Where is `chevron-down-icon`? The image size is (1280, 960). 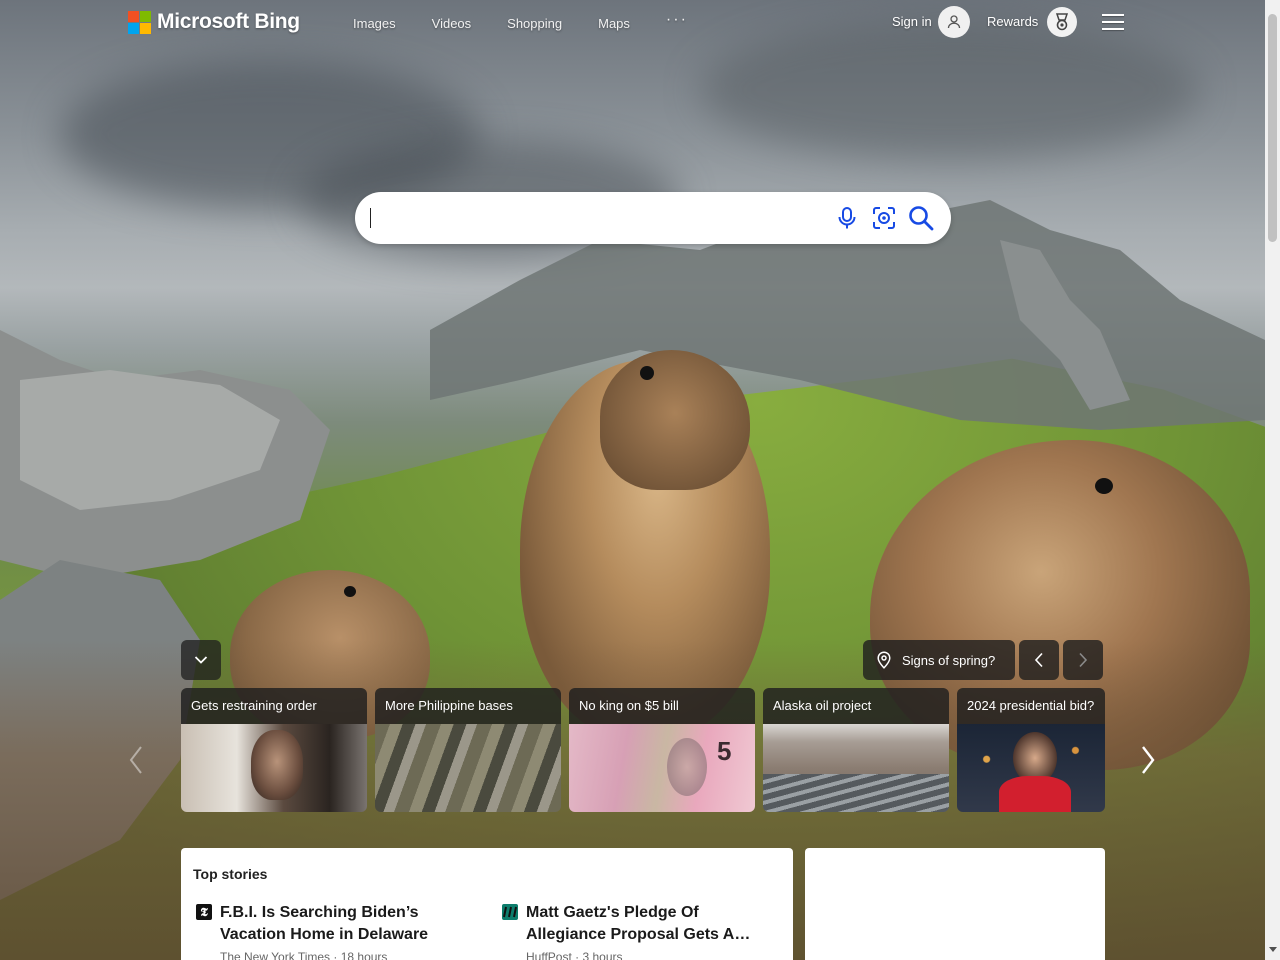 chevron-down-icon is located at coordinates (201, 660).